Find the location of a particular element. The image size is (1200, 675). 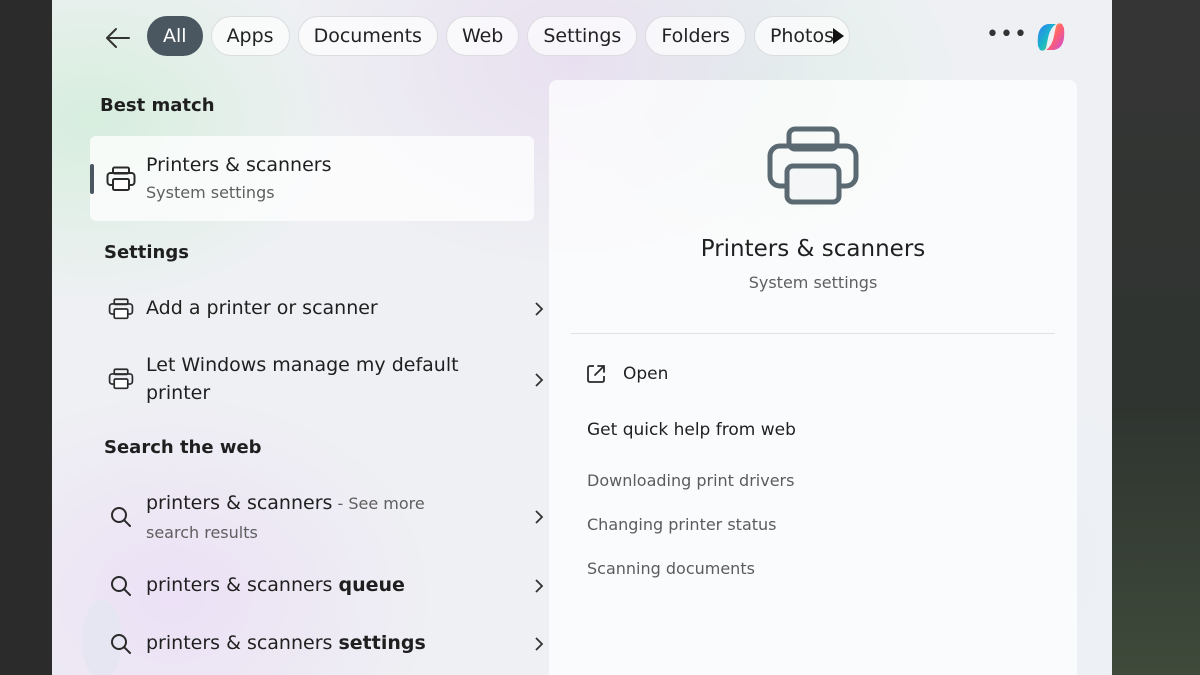

open-label: Open is located at coordinates (646, 374).